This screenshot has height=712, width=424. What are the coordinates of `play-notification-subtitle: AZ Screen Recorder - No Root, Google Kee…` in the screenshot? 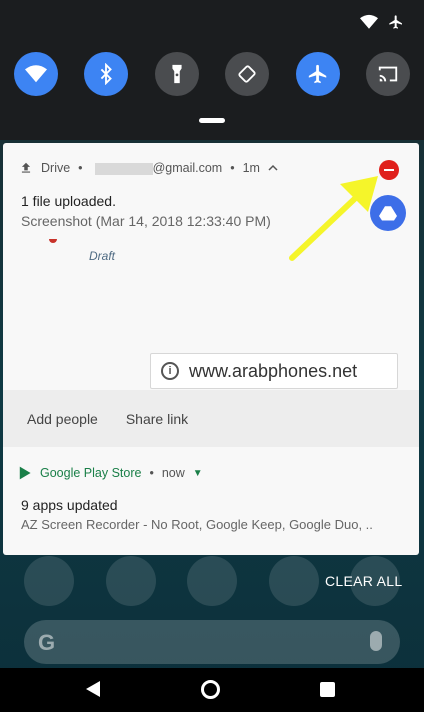 It's located at (197, 524).